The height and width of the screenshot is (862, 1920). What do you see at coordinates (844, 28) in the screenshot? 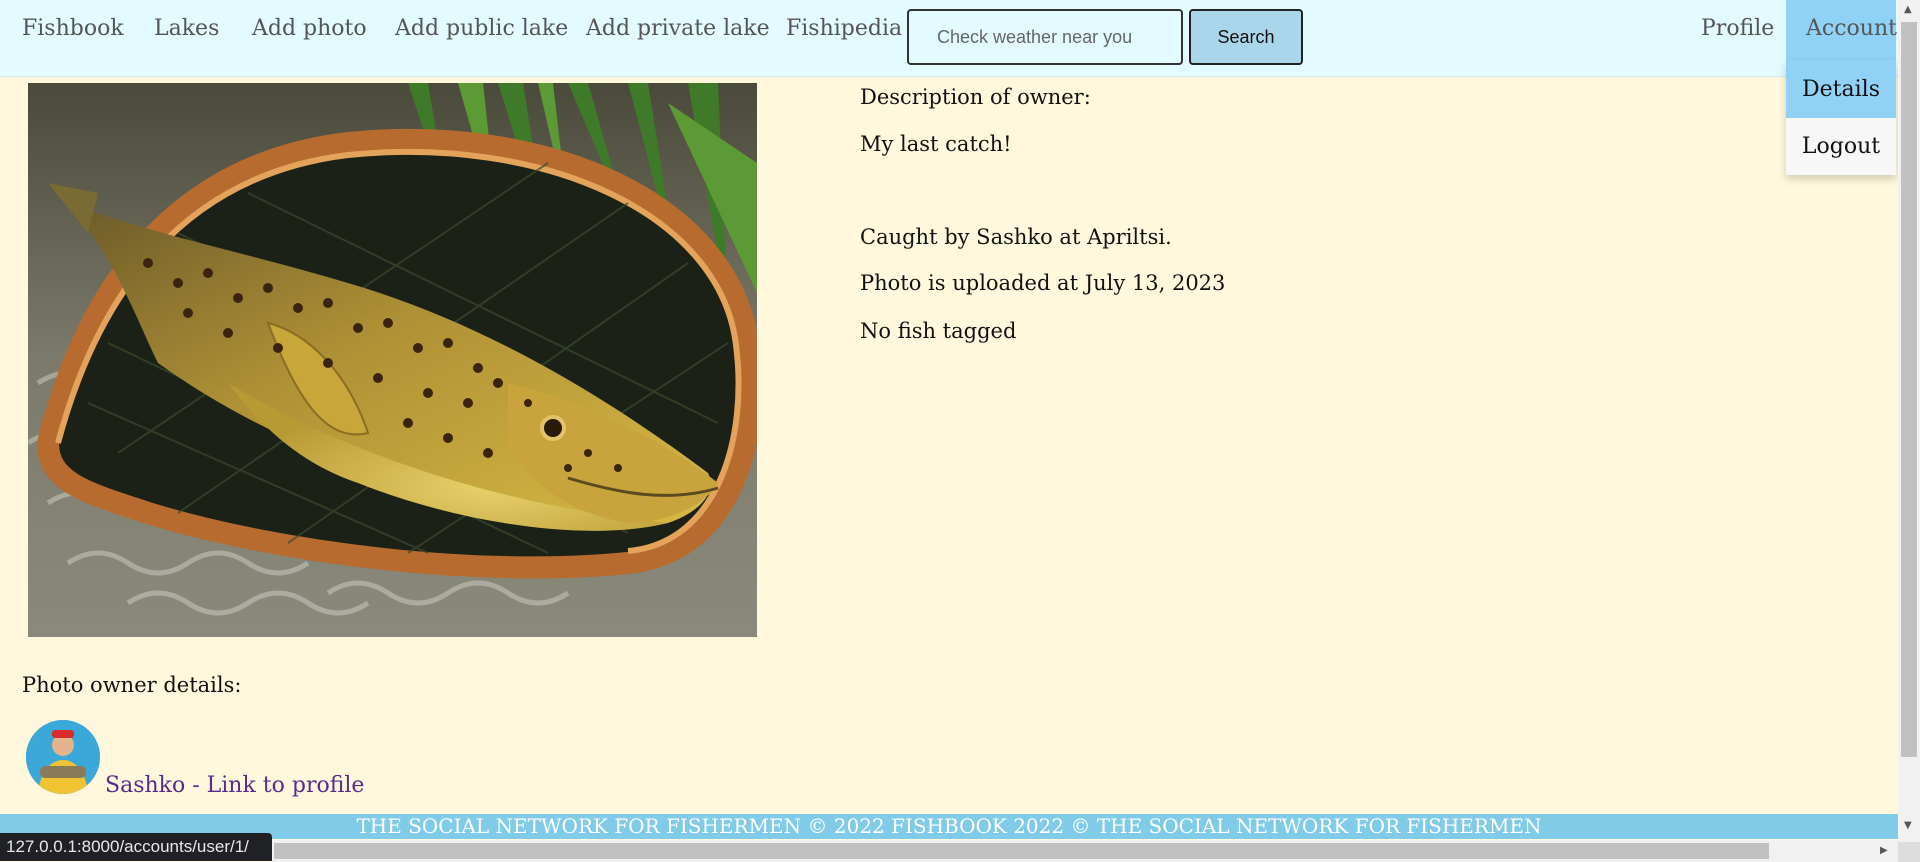
I see `nav-link-fishipedia: Fishipedia` at bounding box center [844, 28].